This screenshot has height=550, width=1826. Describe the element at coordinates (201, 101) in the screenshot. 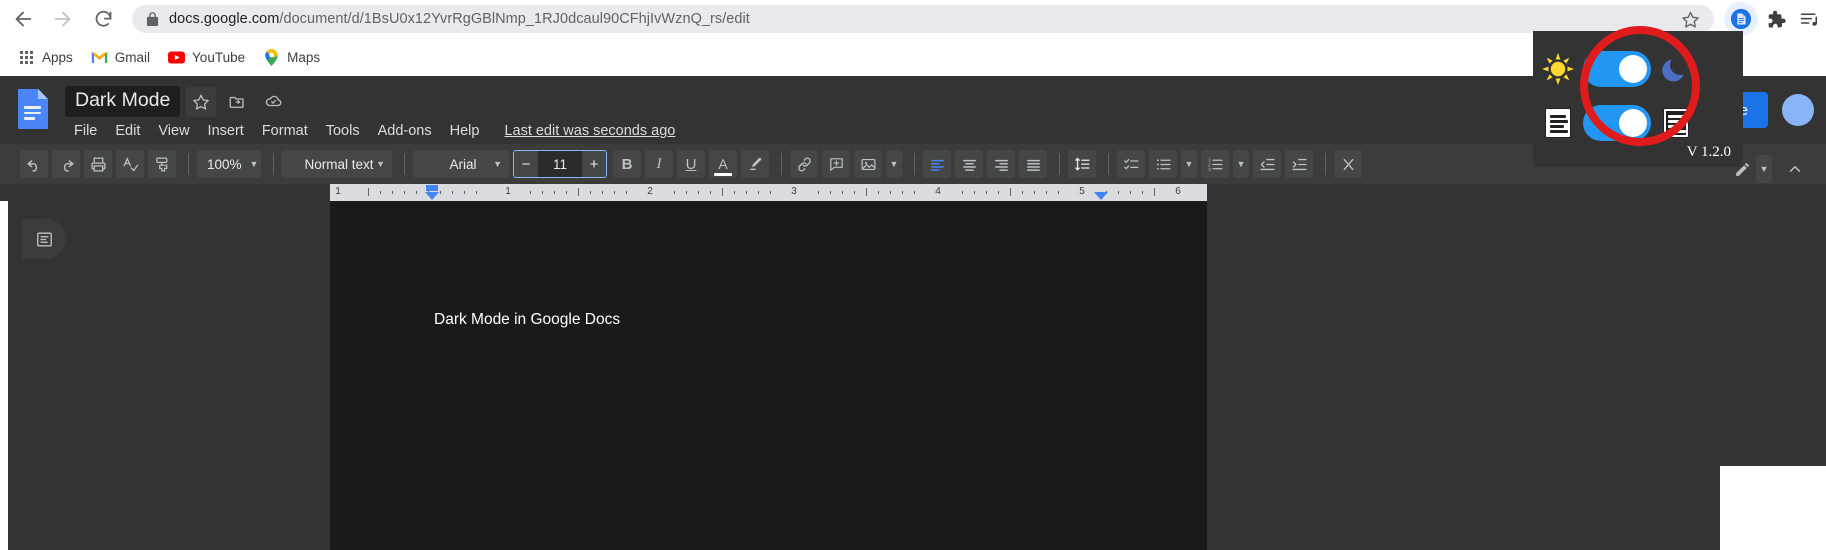

I see `star-icon` at that location.